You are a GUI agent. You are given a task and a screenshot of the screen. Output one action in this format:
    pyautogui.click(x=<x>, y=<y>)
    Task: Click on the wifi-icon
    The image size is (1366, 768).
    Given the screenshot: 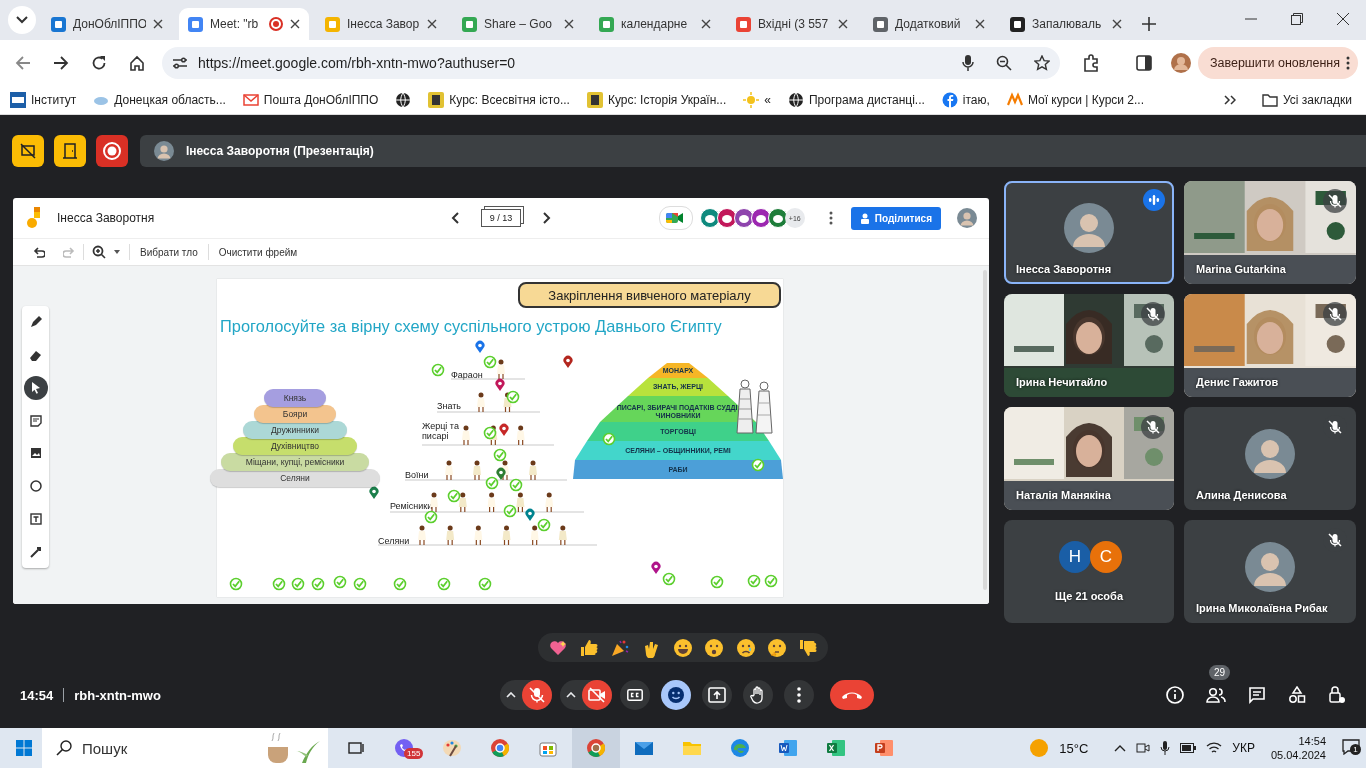 What is the action you would take?
    pyautogui.click(x=1214, y=748)
    